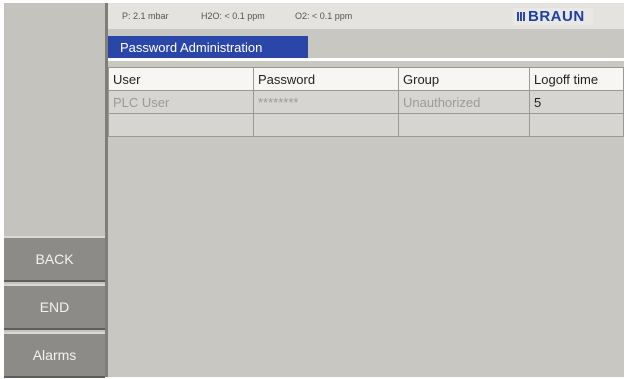 The height and width of the screenshot is (379, 627). What do you see at coordinates (181, 79) in the screenshot?
I see `column-header-user: User` at bounding box center [181, 79].